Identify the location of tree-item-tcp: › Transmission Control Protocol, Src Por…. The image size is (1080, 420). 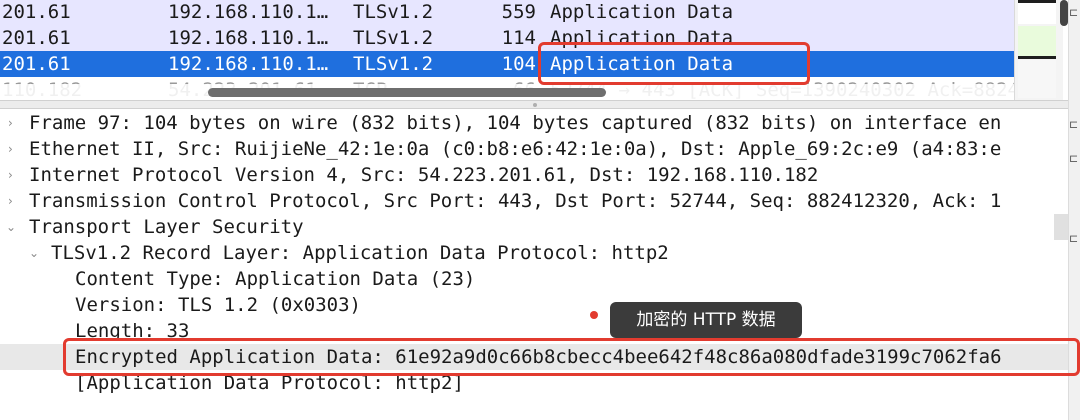
(534, 201).